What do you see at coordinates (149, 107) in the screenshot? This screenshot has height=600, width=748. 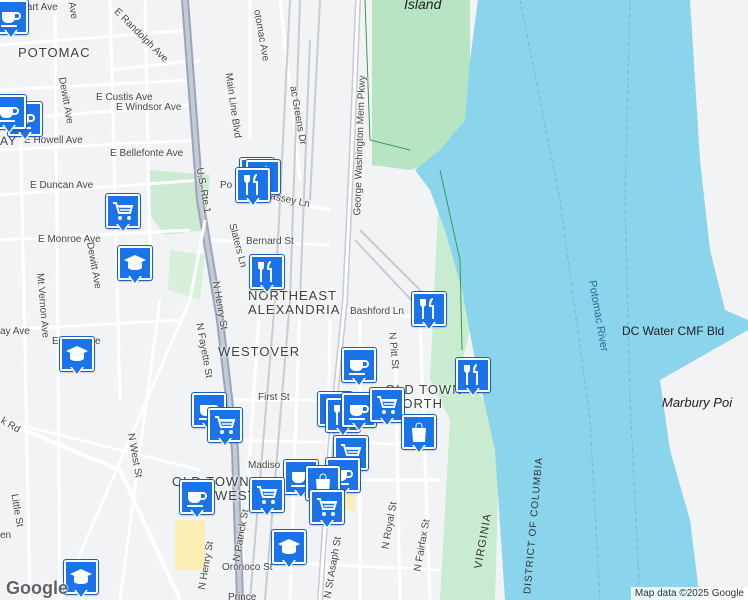 I see `street-label: E Windsor Ave` at bounding box center [149, 107].